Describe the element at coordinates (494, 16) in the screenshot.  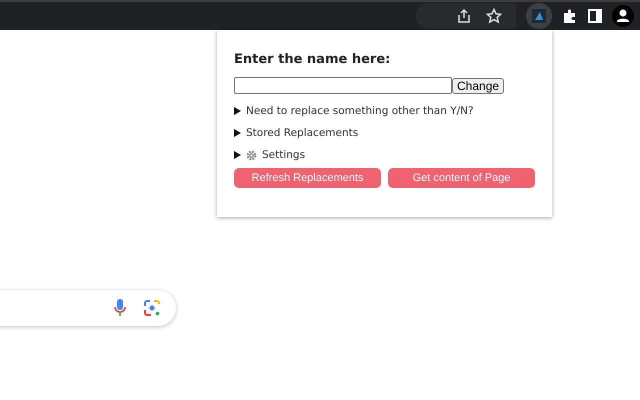
I see `star-icon` at that location.